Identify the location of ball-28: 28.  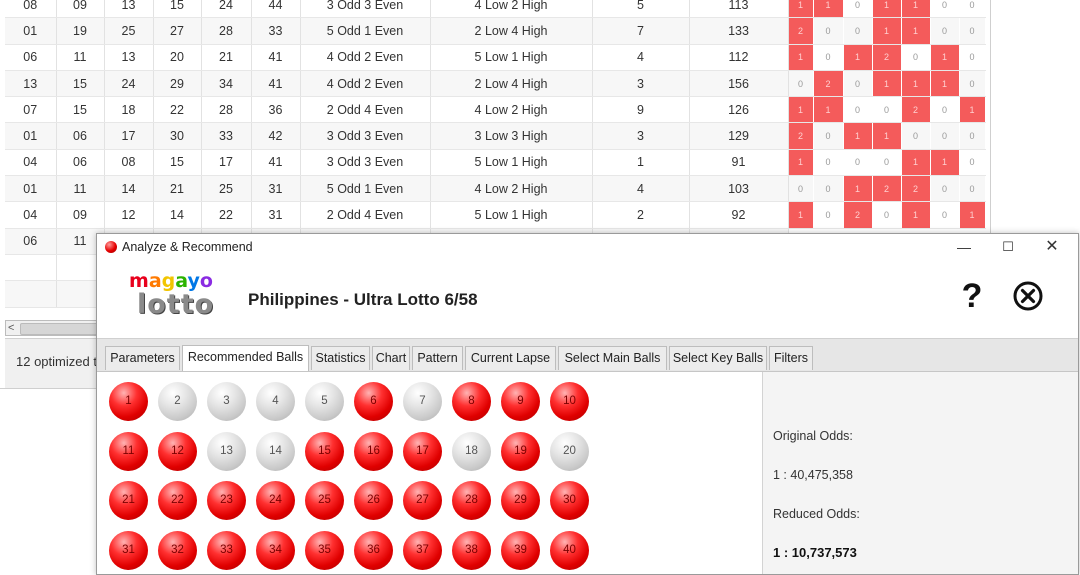
(471, 500).